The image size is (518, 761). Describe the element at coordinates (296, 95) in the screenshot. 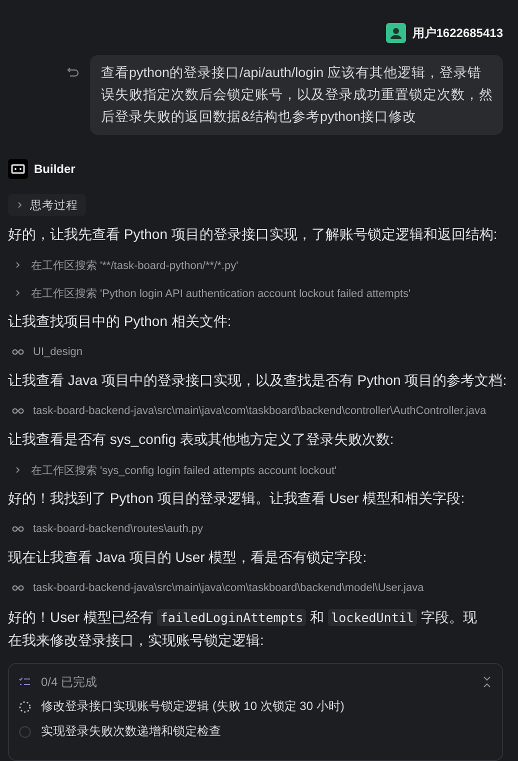

I see `user-message: 查看python的登录接口/api/auth/login 应该有其他逻辑，登录错误失败指定次数后会锁定账号，以及登录成功重置锁定次数，然后登录失败的返回数据&结构也参考python接口修改` at that location.